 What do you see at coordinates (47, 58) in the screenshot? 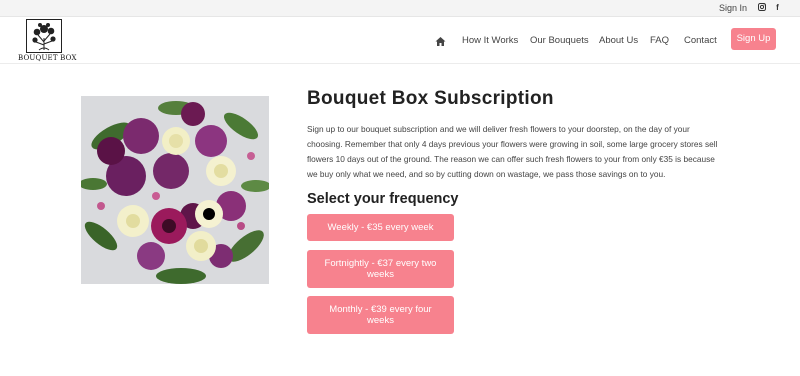
I see `logo-text: BOUQUET BOX` at bounding box center [47, 58].